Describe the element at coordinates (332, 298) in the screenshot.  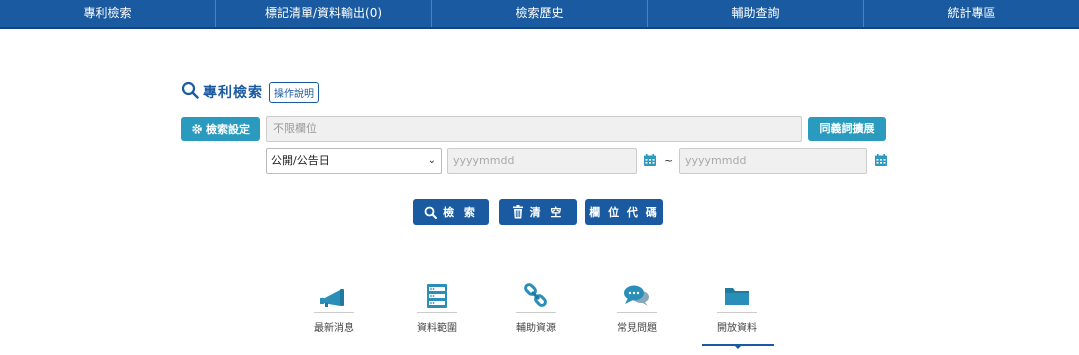
I see `megaphone-icon` at that location.